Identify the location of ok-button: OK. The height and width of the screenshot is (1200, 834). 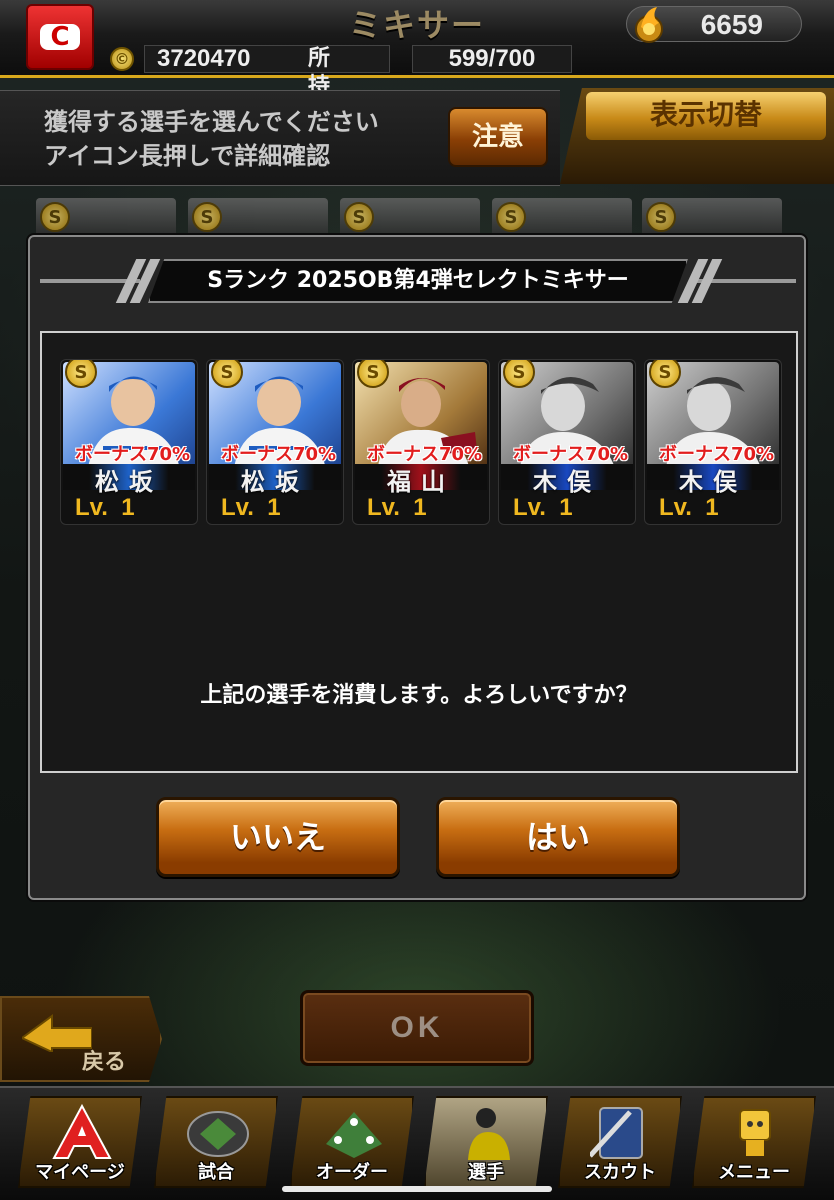
(417, 1028).